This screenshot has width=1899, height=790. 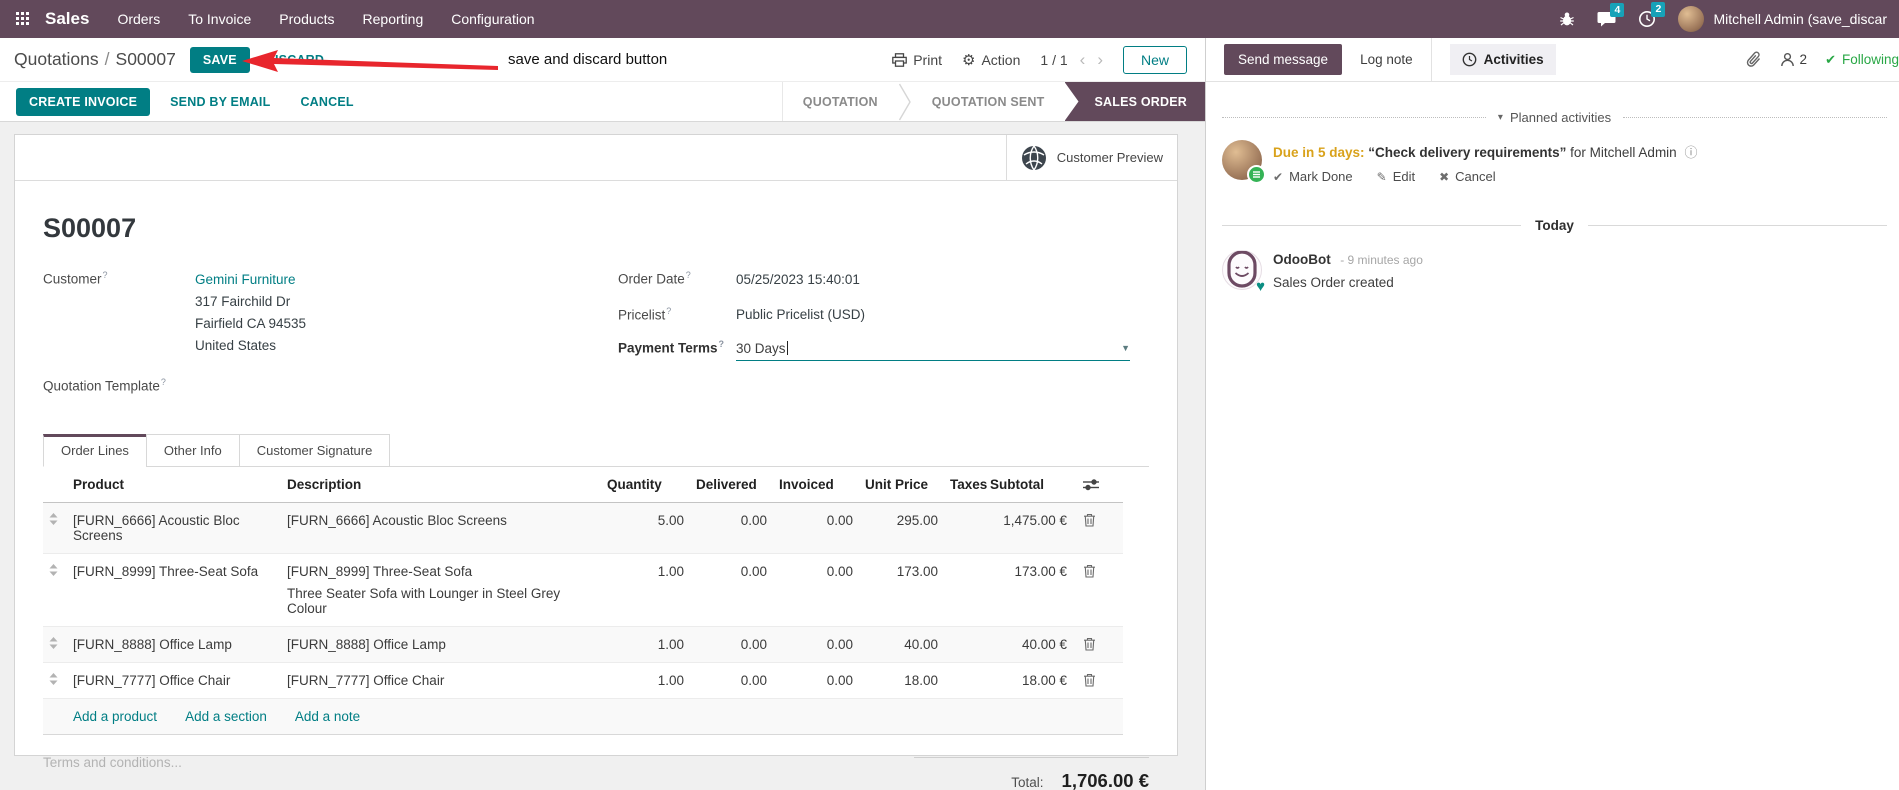 What do you see at coordinates (1154, 59) in the screenshot?
I see `new-button: New` at bounding box center [1154, 59].